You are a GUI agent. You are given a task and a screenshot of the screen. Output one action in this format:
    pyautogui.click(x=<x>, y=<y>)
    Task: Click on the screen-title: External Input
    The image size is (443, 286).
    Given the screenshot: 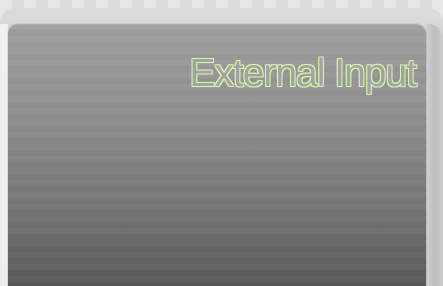 What is the action you would take?
    pyautogui.click(x=303, y=73)
    